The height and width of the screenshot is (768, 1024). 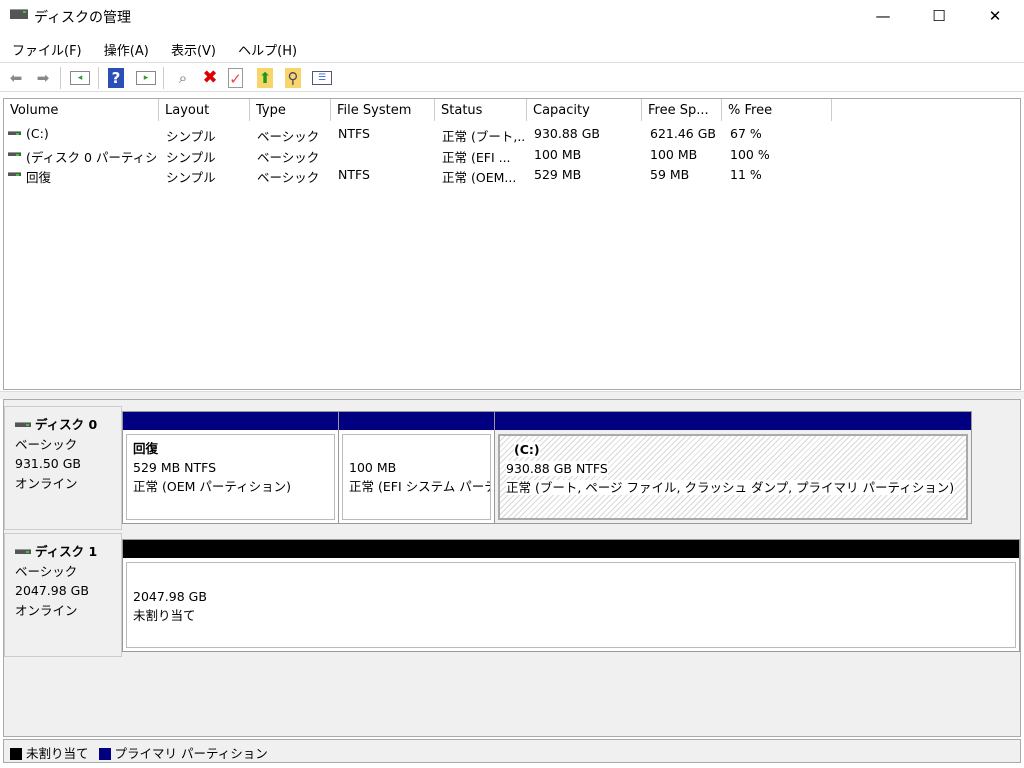 What do you see at coordinates (567, 133) in the screenshot?
I see `cell-capacity: 930.88 GB` at bounding box center [567, 133].